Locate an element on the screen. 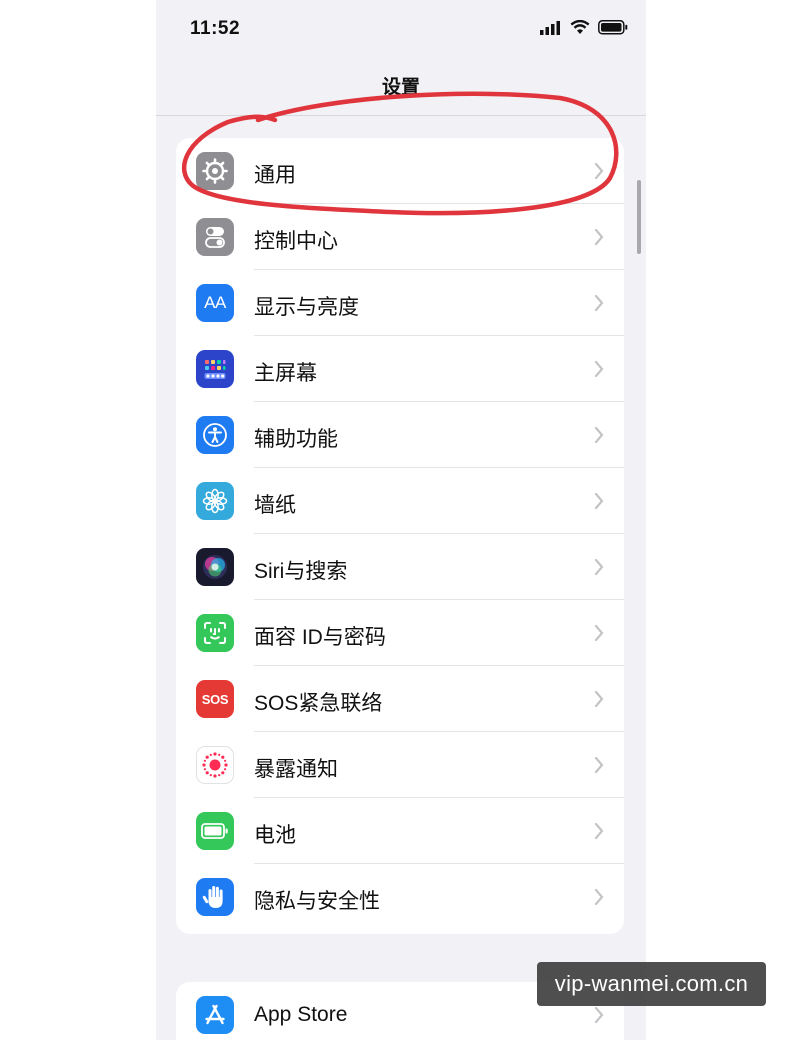  cellular-signal-icon is located at coordinates (550, 27).